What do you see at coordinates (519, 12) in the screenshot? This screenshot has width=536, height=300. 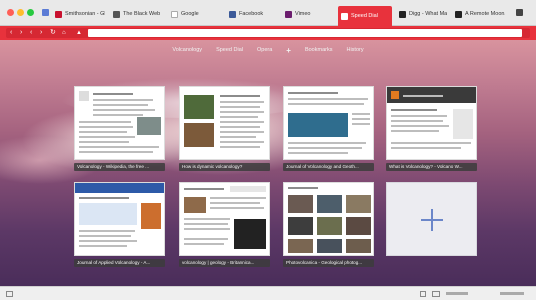 I see `tab-menu-icon` at bounding box center [519, 12].